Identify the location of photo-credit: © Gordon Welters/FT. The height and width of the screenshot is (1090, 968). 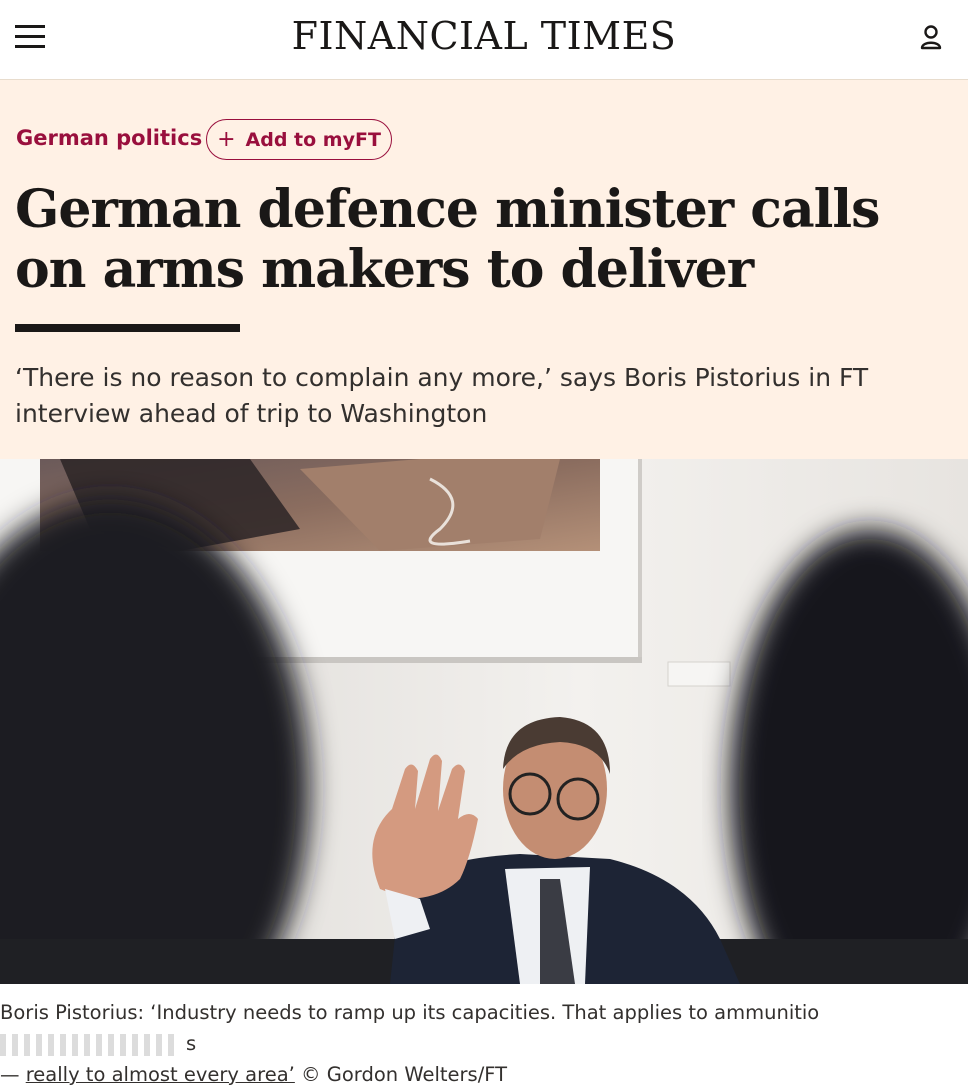
(401, 1074).